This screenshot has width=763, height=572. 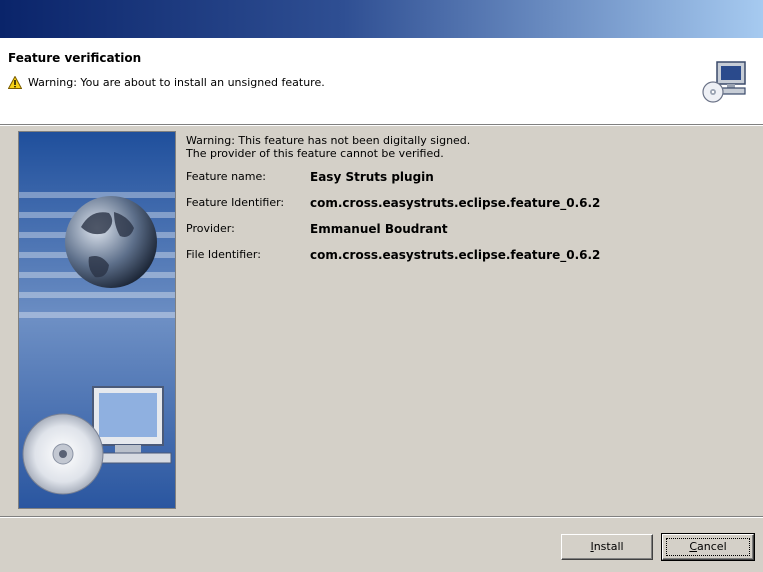 I want to click on warning-icon, so click(x=15, y=82).